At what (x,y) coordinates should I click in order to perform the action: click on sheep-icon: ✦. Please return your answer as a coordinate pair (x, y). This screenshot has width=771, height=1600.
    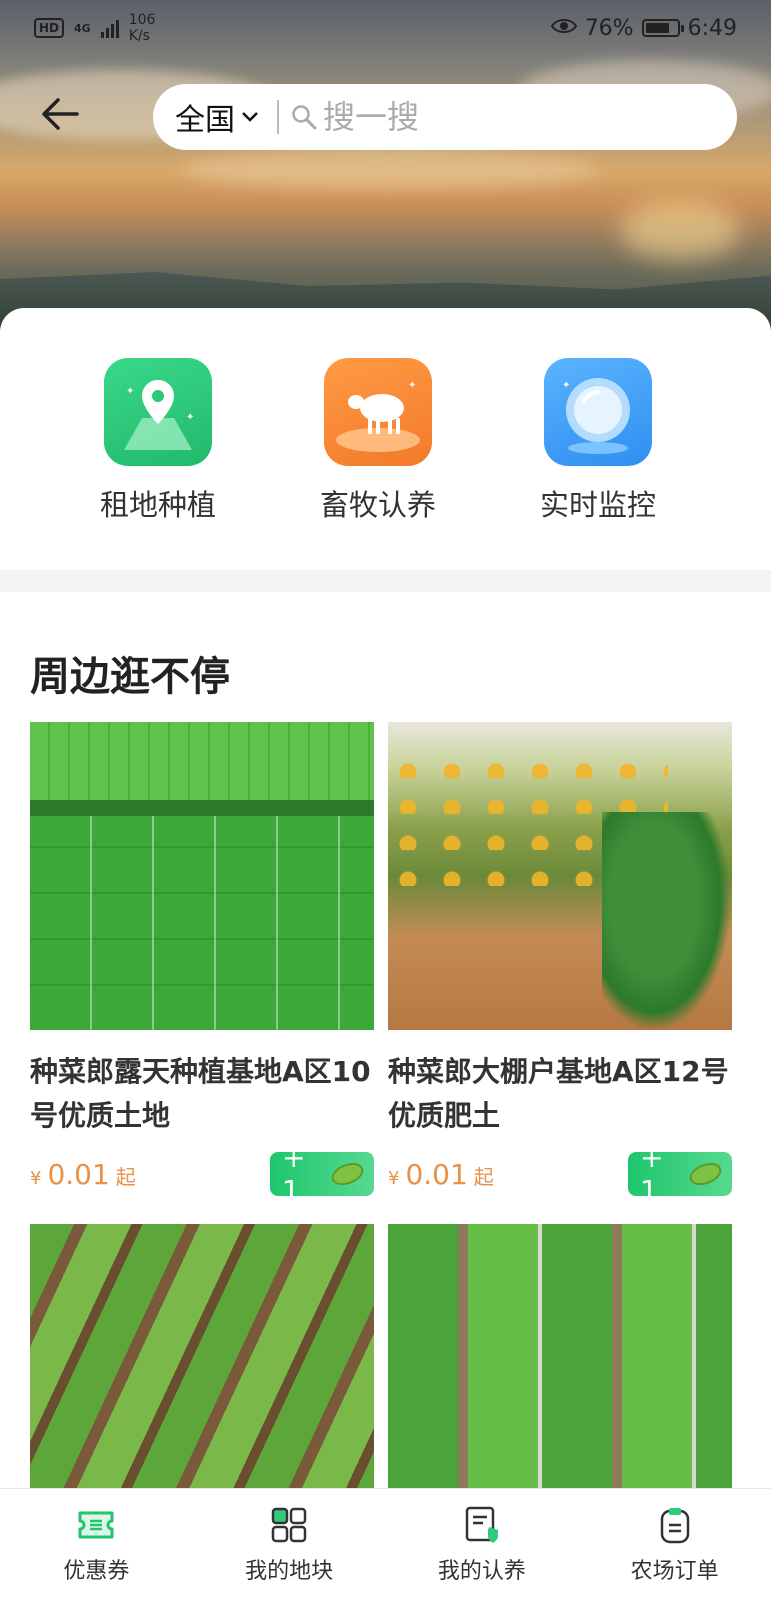
    Looking at the image, I should click on (378, 412).